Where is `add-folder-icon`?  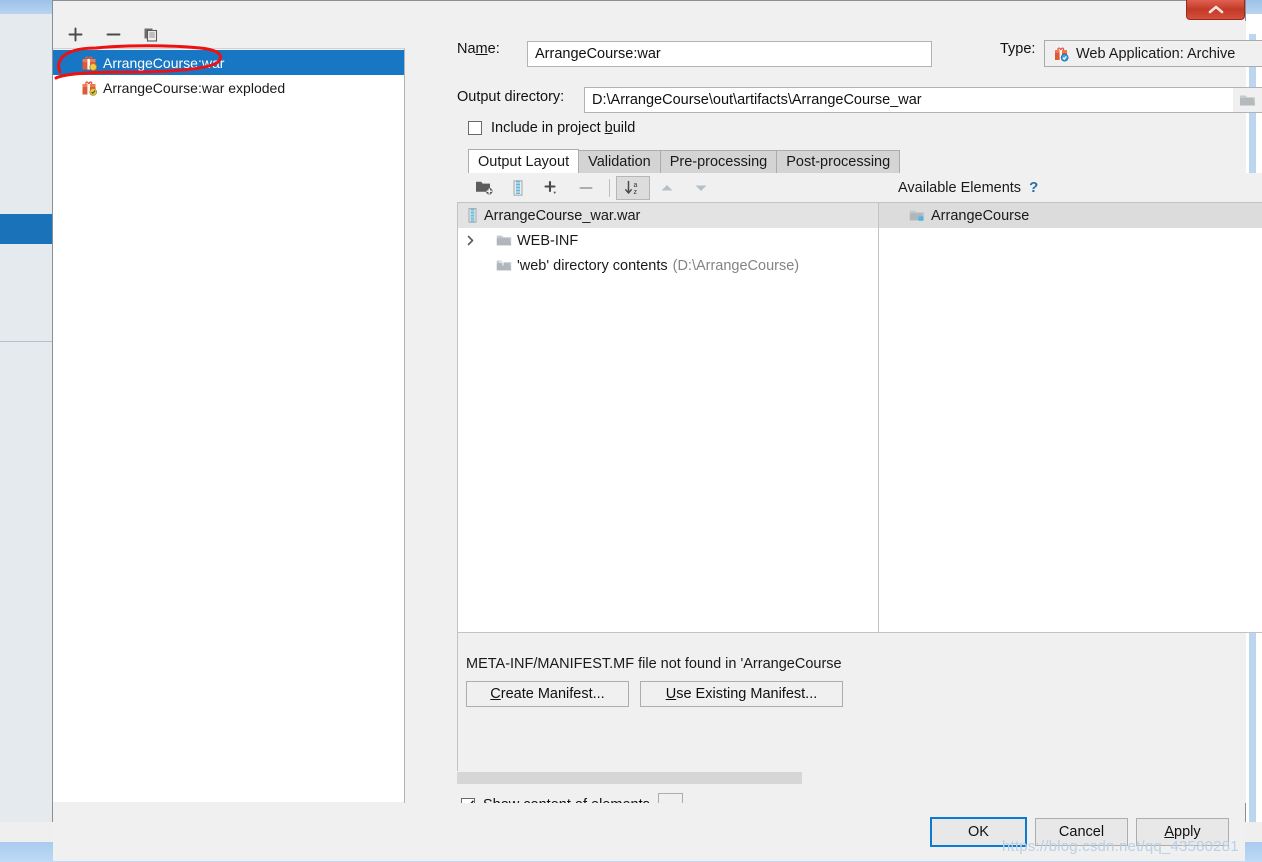 add-folder-icon is located at coordinates (484, 188).